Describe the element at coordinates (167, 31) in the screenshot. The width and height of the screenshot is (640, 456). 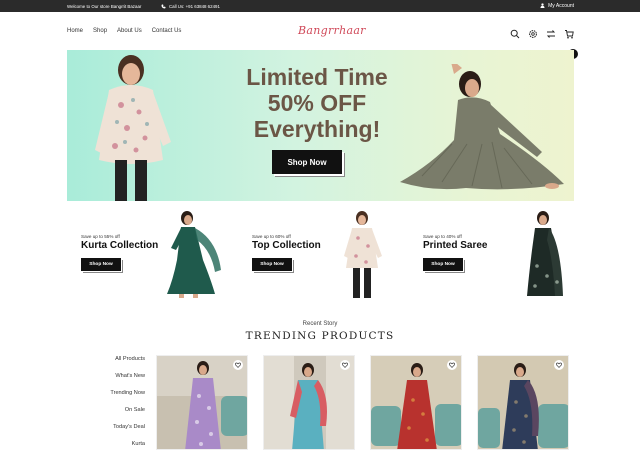
I see `nav-contact-us: Contact Us` at that location.